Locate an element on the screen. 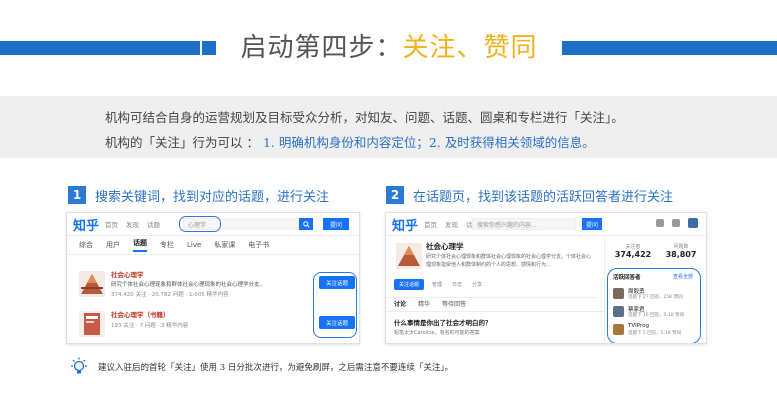 This screenshot has width=777, height=420. title-square-left is located at coordinates (209, 48).